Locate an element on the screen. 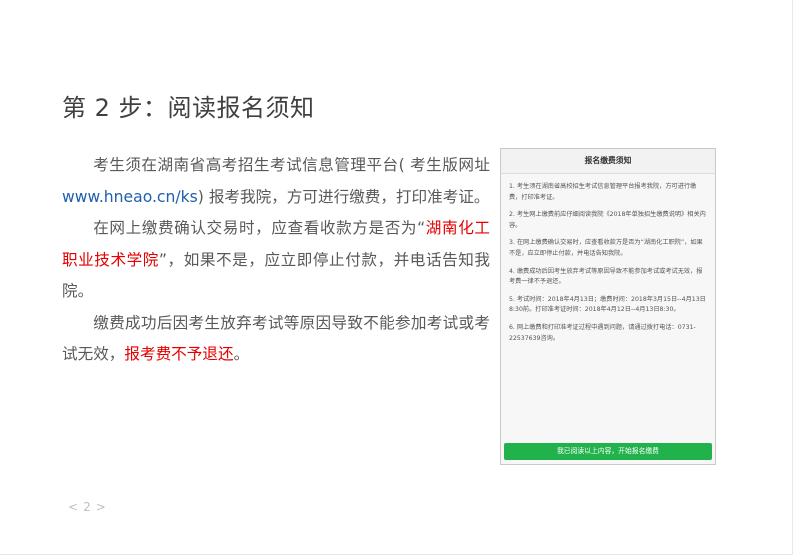 The width and height of the screenshot is (795, 560). paragraph-platform-tail: ) 报考我院，方可进行缴费，打印准考证。 is located at coordinates (343, 196).